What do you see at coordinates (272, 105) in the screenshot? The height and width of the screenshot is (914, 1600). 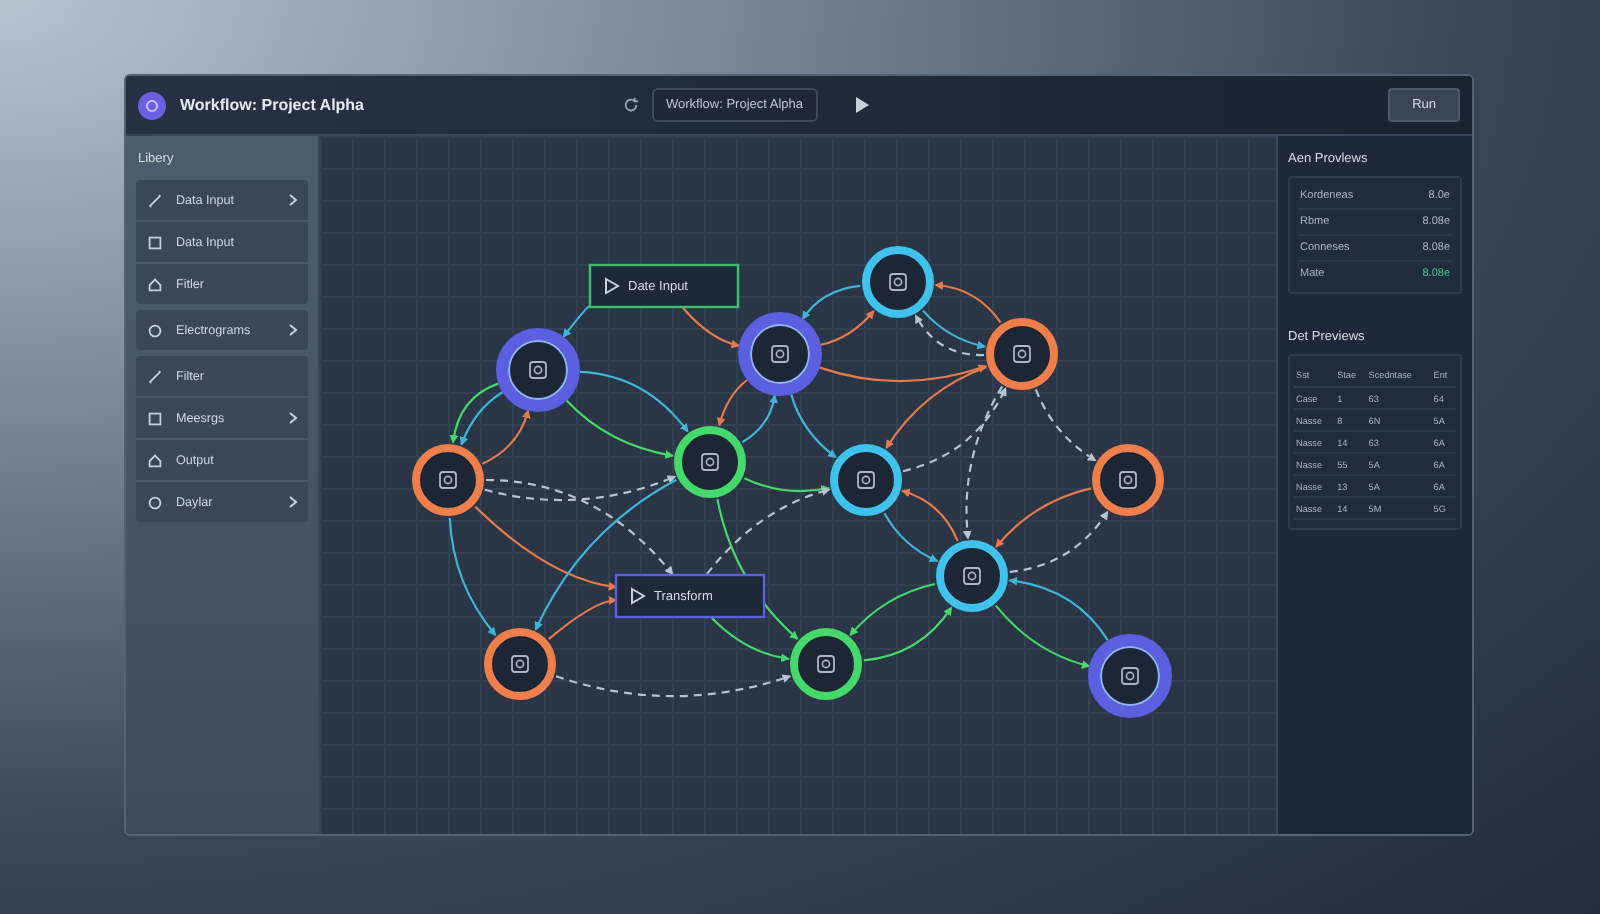 I see `window-title: Workflow: Project Alpha` at bounding box center [272, 105].